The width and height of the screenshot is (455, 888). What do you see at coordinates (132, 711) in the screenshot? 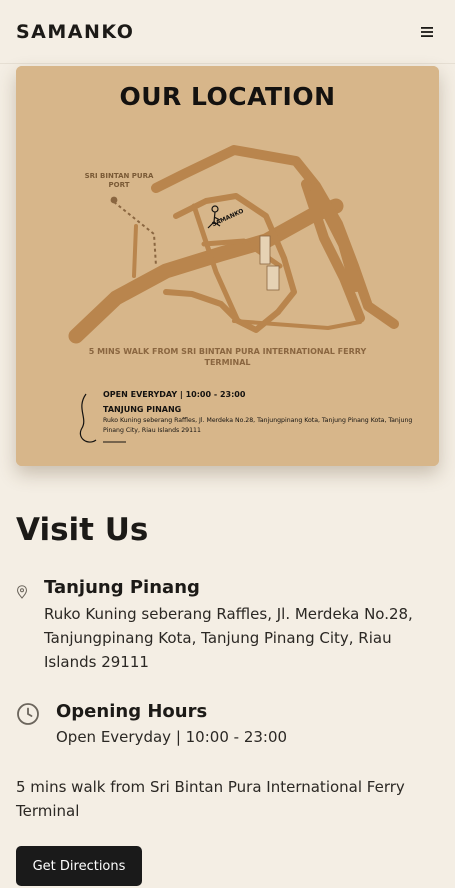
I see `opening-hours-title: Opening Hours` at bounding box center [132, 711].